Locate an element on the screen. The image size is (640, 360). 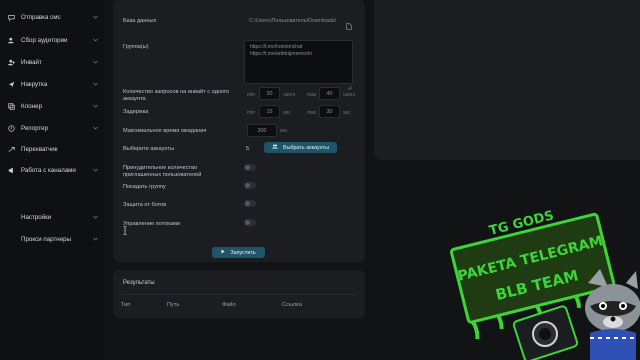
divider is located at coordinates (239, 294).